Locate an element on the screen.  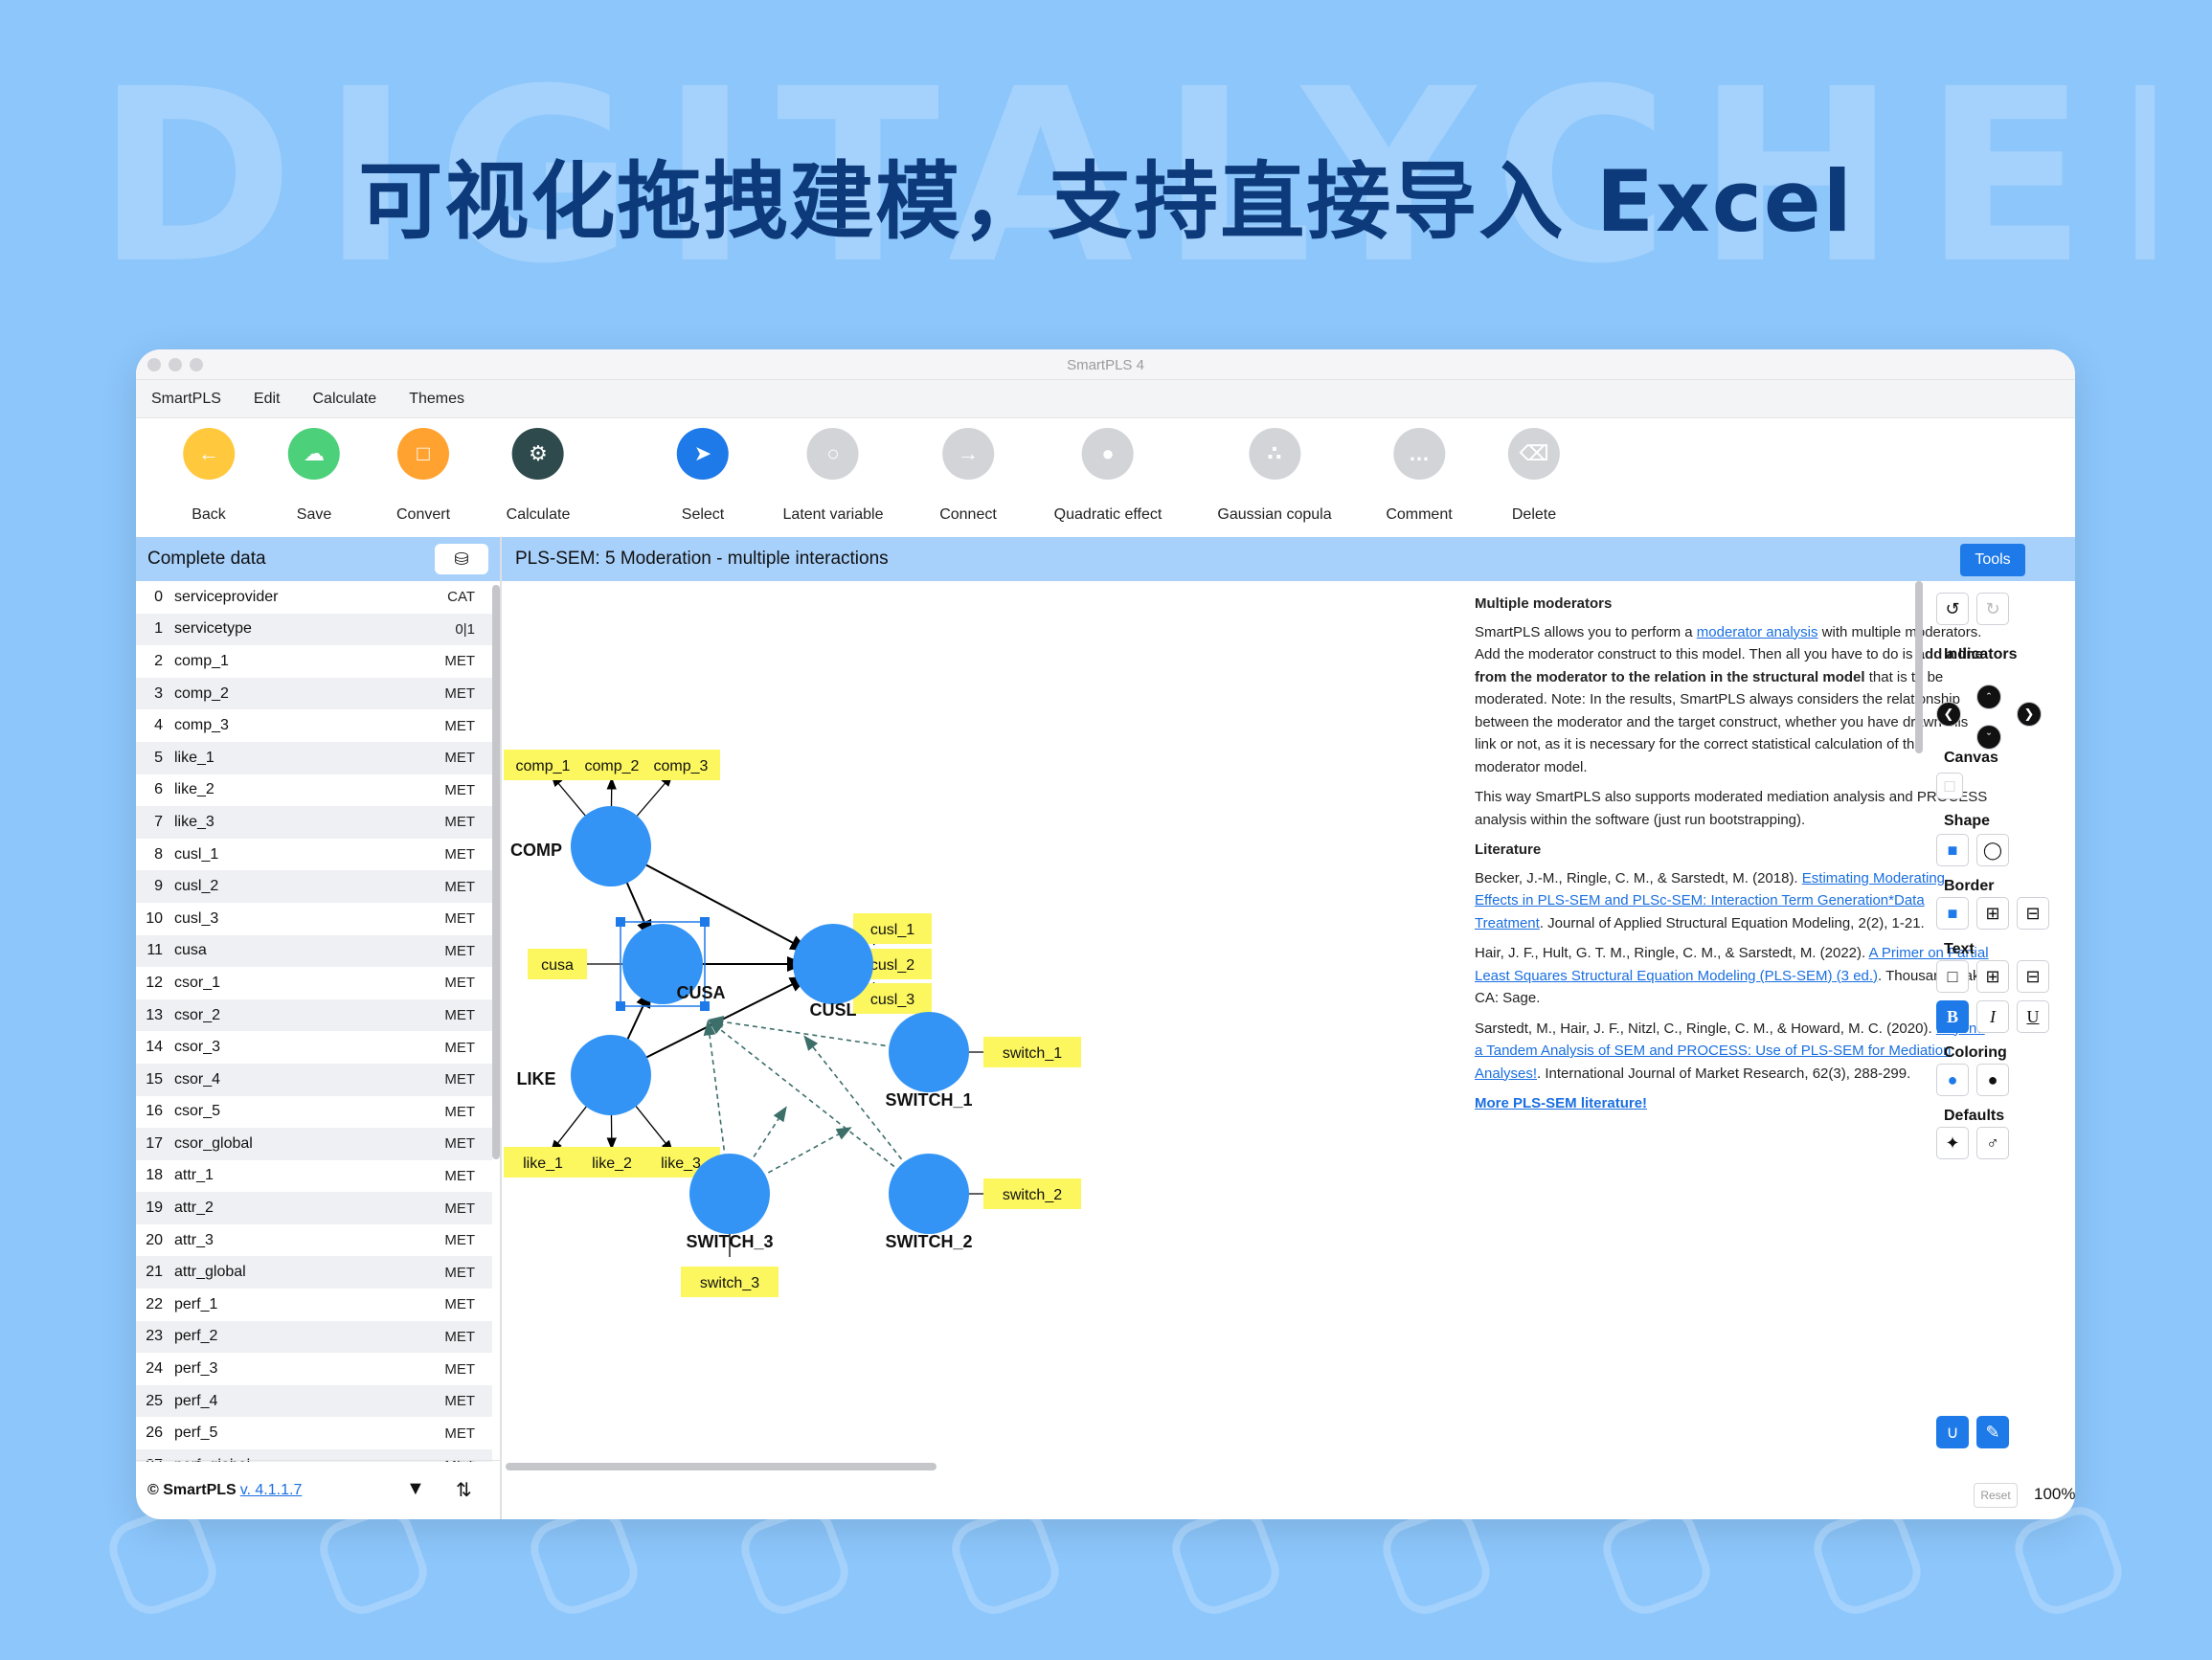
menu-edit: Edit is located at coordinates (267, 399).